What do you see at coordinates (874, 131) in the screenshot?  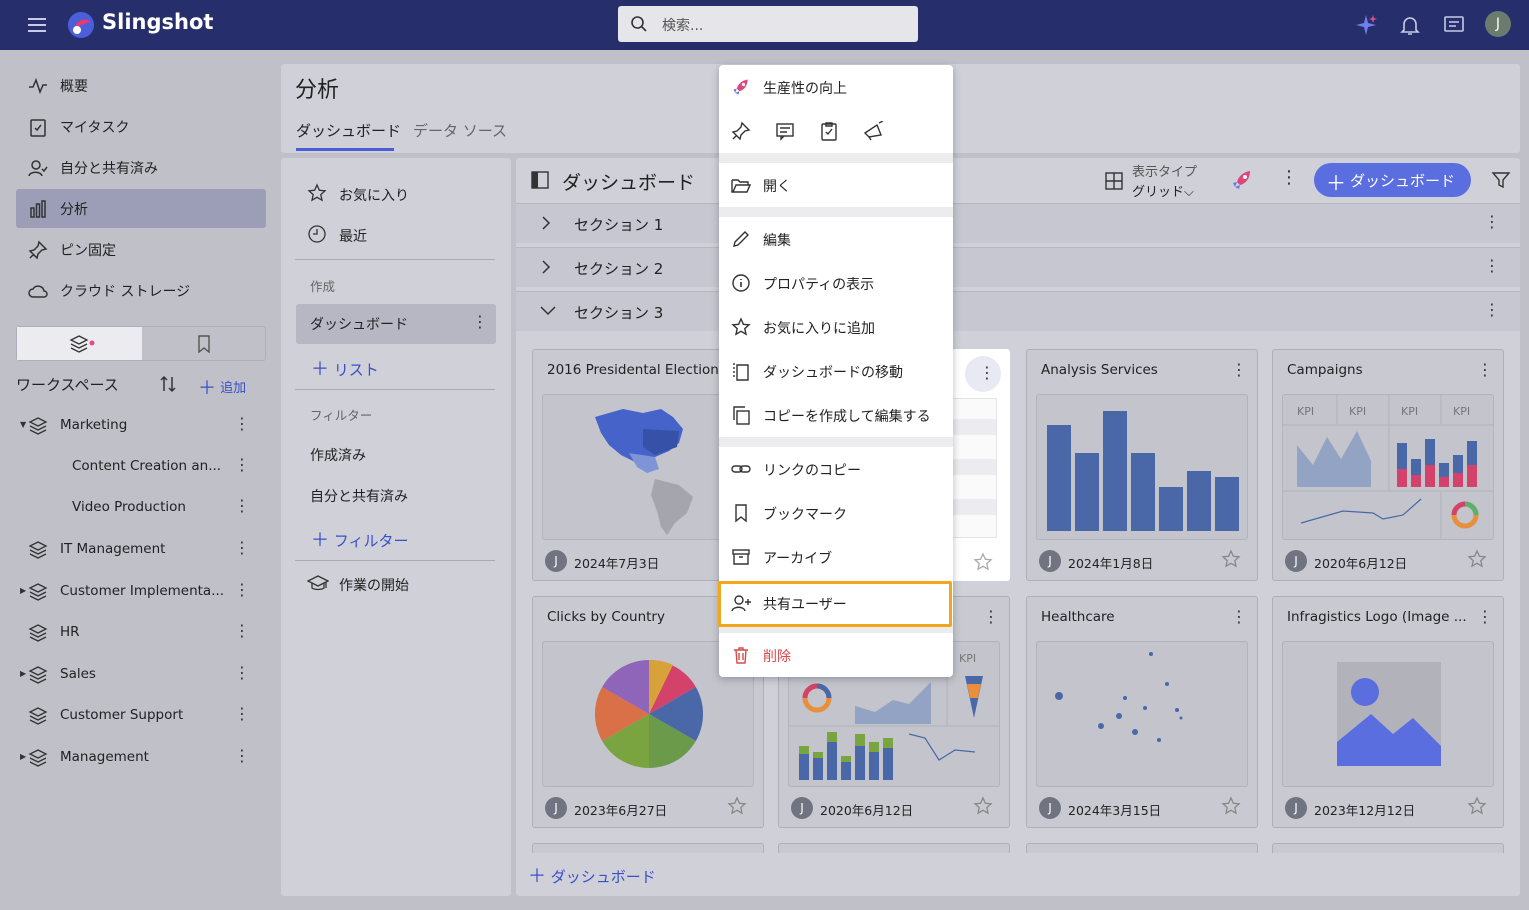 I see `megaphone-icon` at bounding box center [874, 131].